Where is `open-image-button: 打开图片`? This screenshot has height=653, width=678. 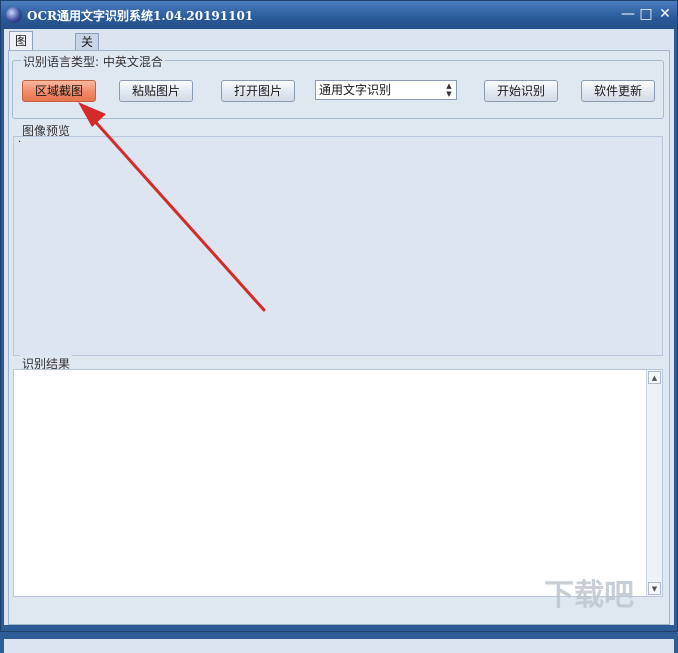
open-image-button: 打开图片 is located at coordinates (258, 91).